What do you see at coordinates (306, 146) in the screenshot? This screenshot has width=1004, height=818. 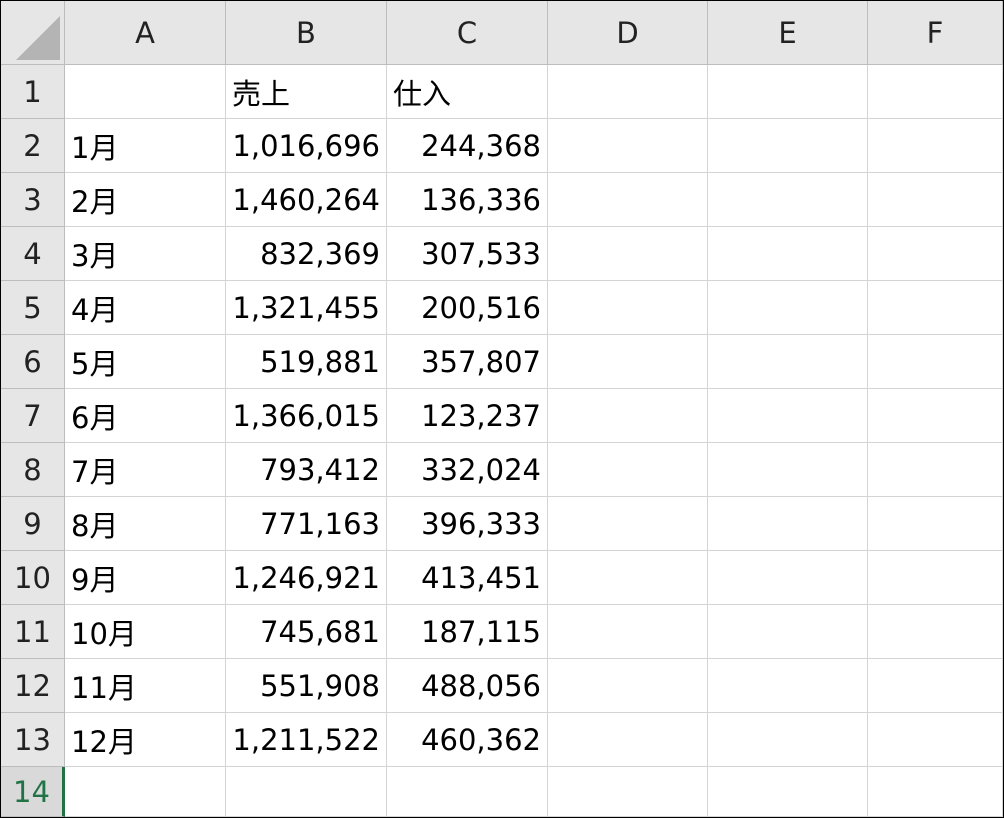 I see `cell-sales: 1,016,696` at bounding box center [306, 146].